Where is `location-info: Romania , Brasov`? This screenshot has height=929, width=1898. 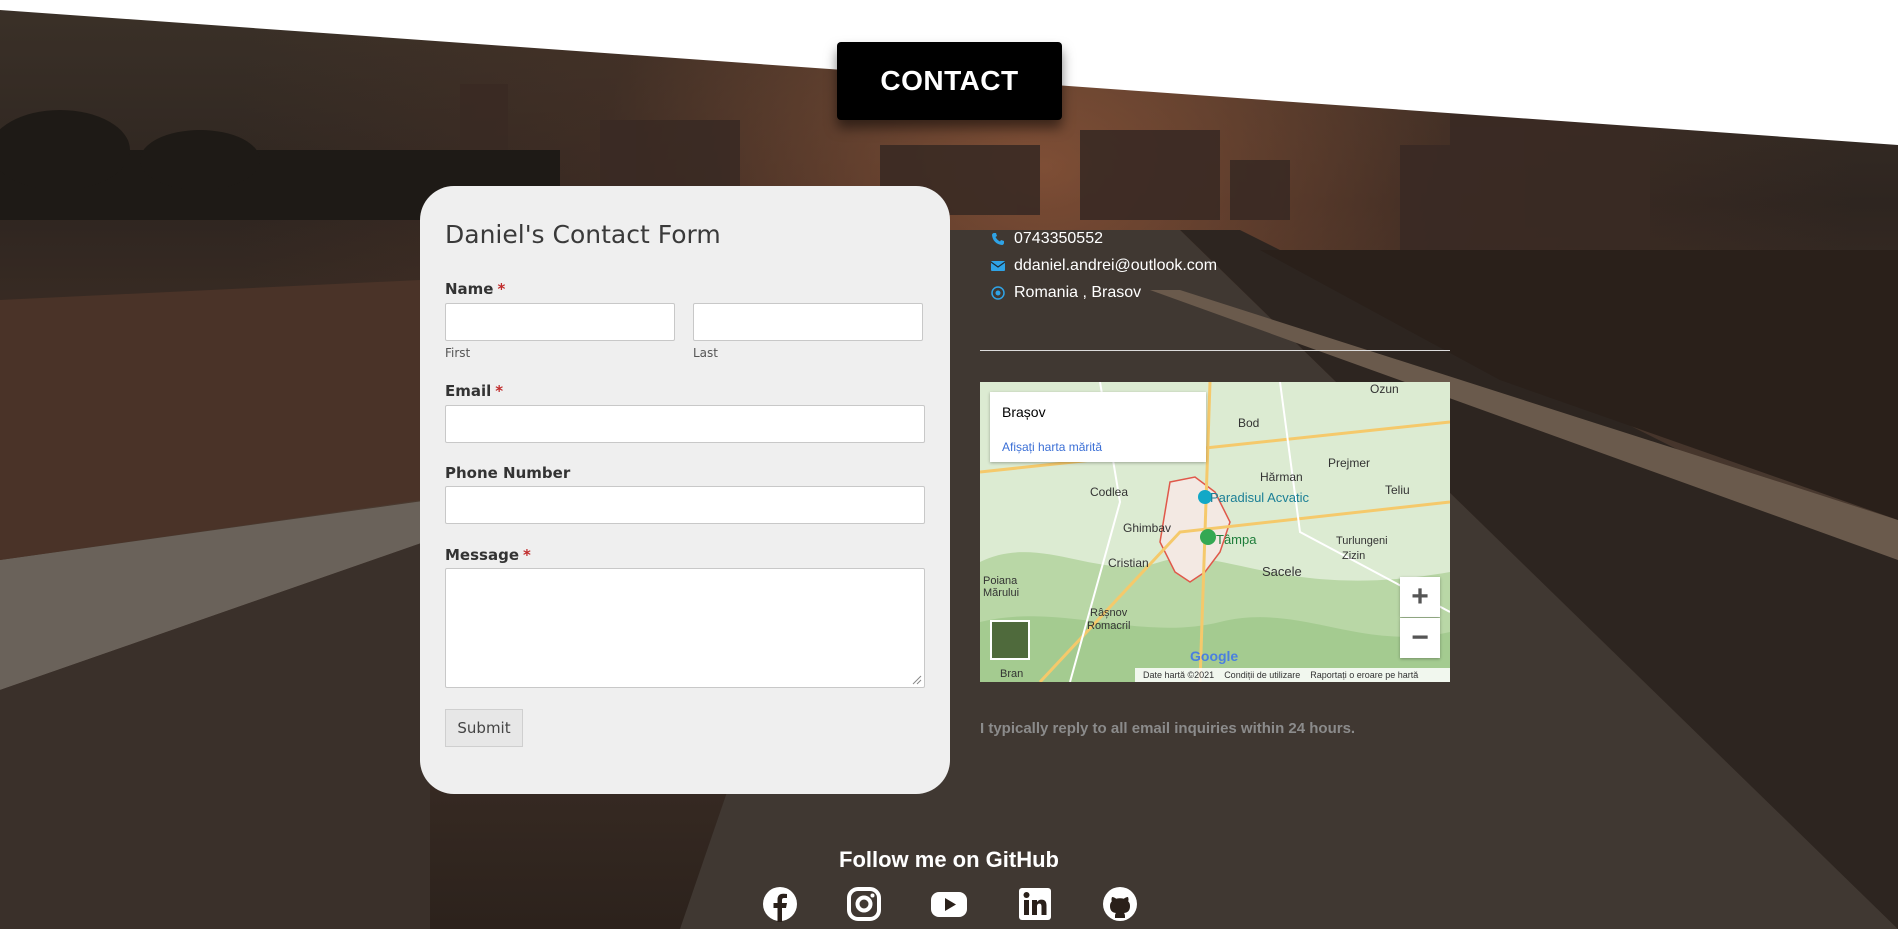 location-info: Romania , Brasov is located at coordinates (1065, 293).